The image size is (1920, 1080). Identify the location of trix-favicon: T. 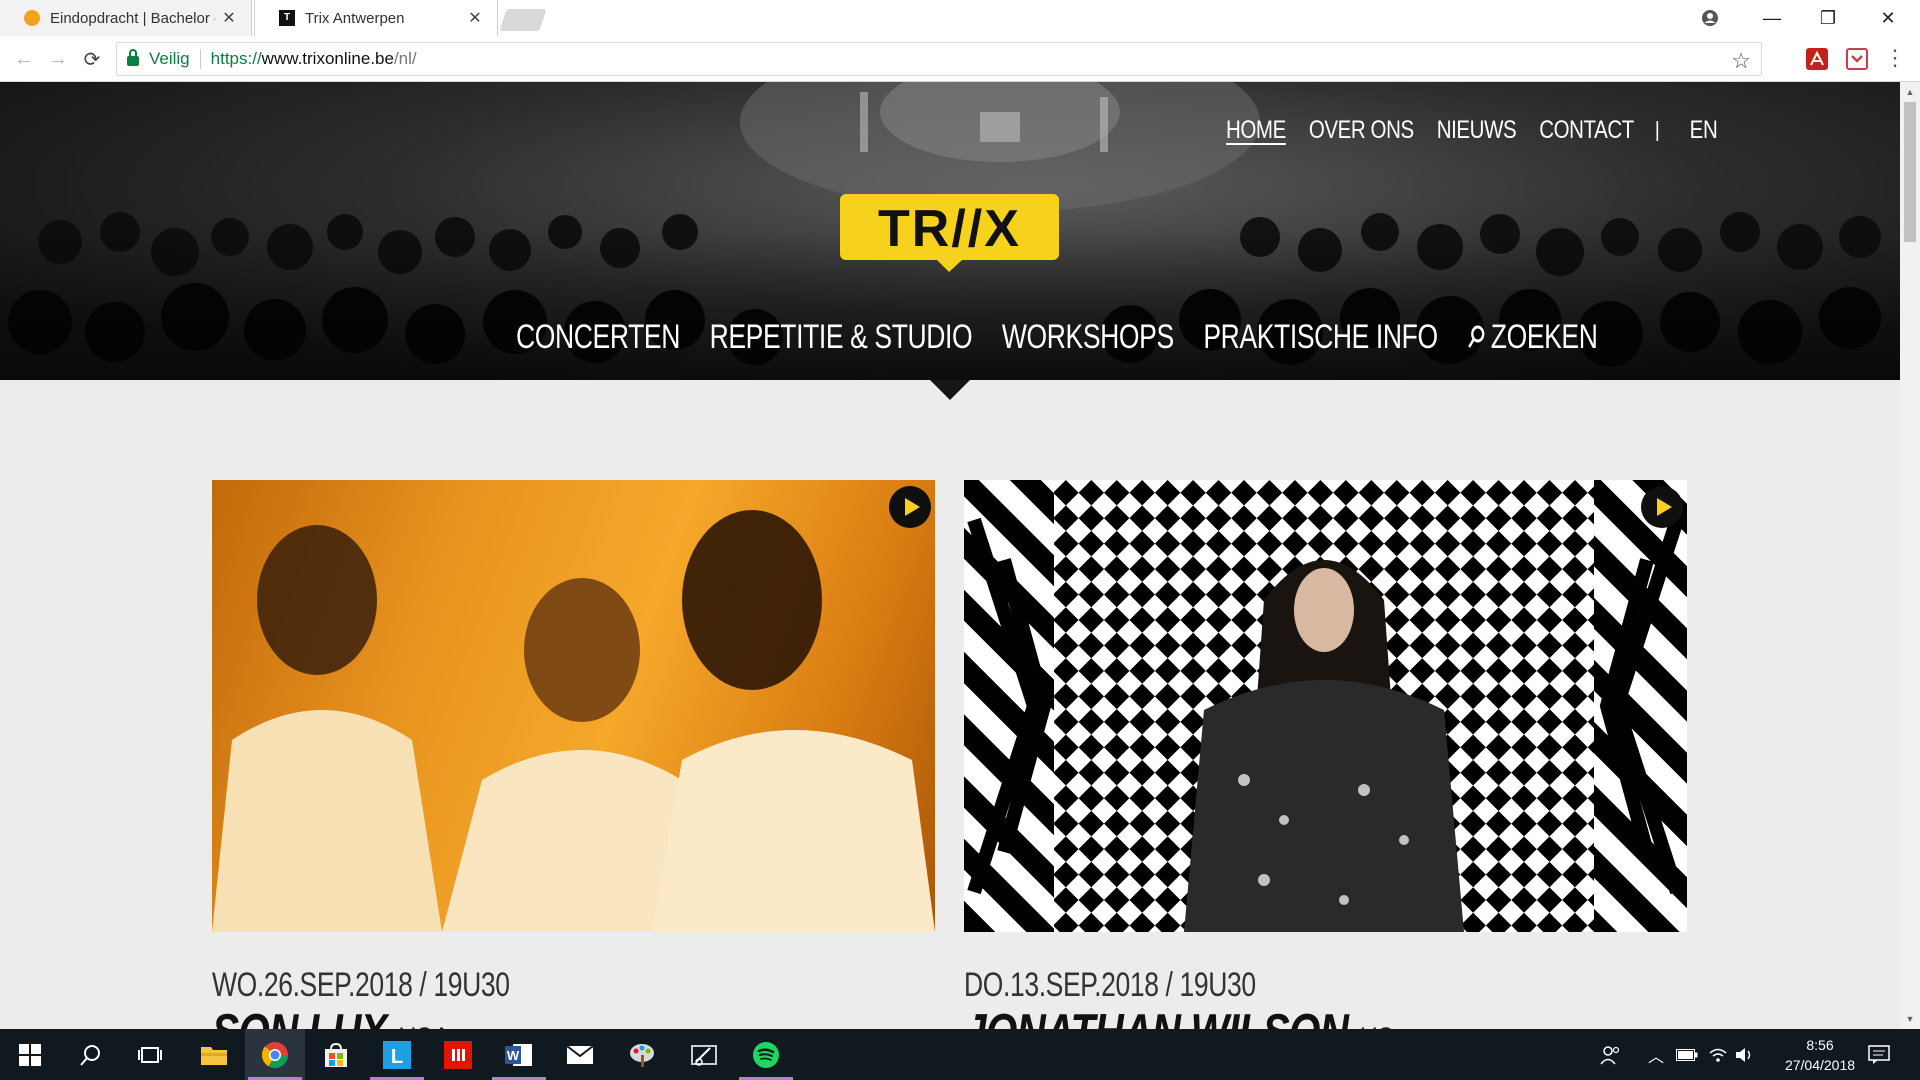
(287, 18).